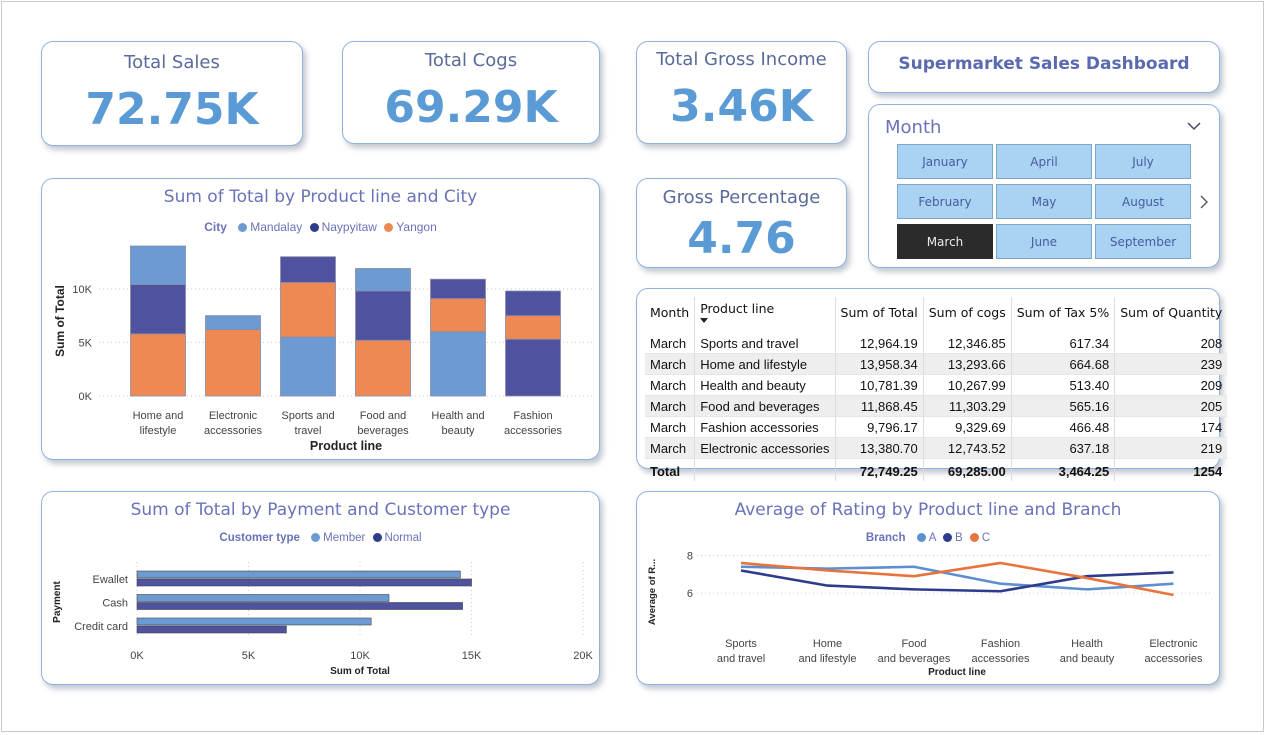  I want to click on x-tick-label: Sports, so click(741, 644).